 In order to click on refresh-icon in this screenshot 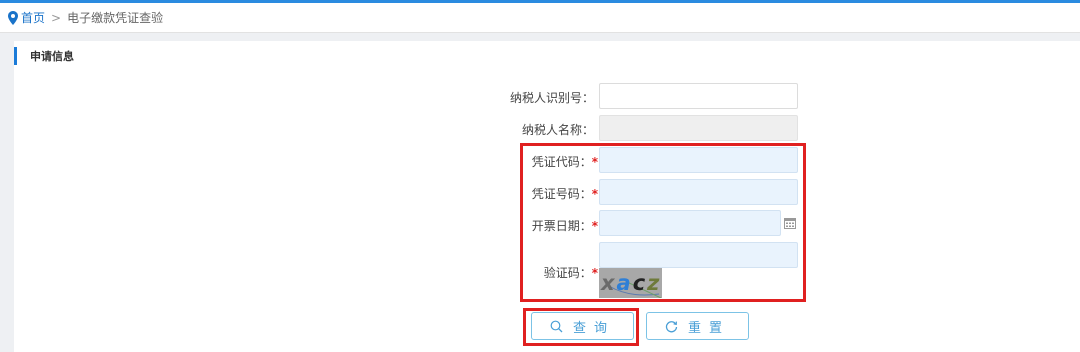, I will do `click(671, 326)`.